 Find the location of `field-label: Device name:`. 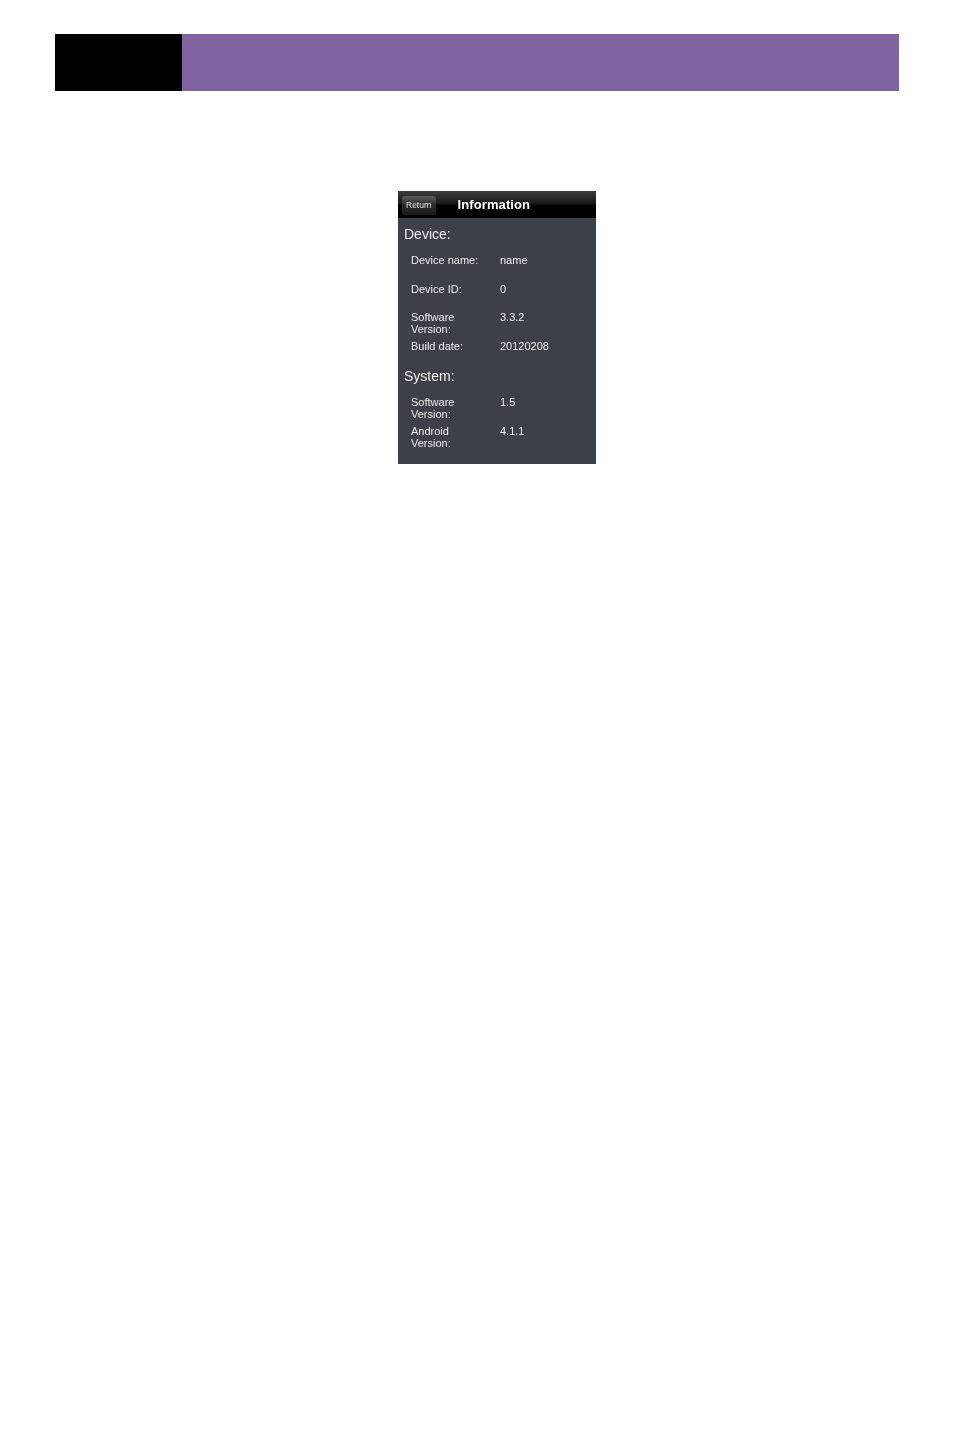

field-label: Device name: is located at coordinates (445, 260).